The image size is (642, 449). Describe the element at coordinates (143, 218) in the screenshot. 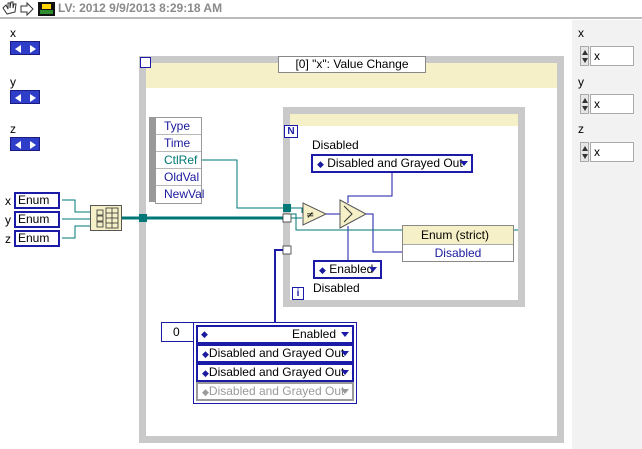

I see `event-tunnel` at that location.